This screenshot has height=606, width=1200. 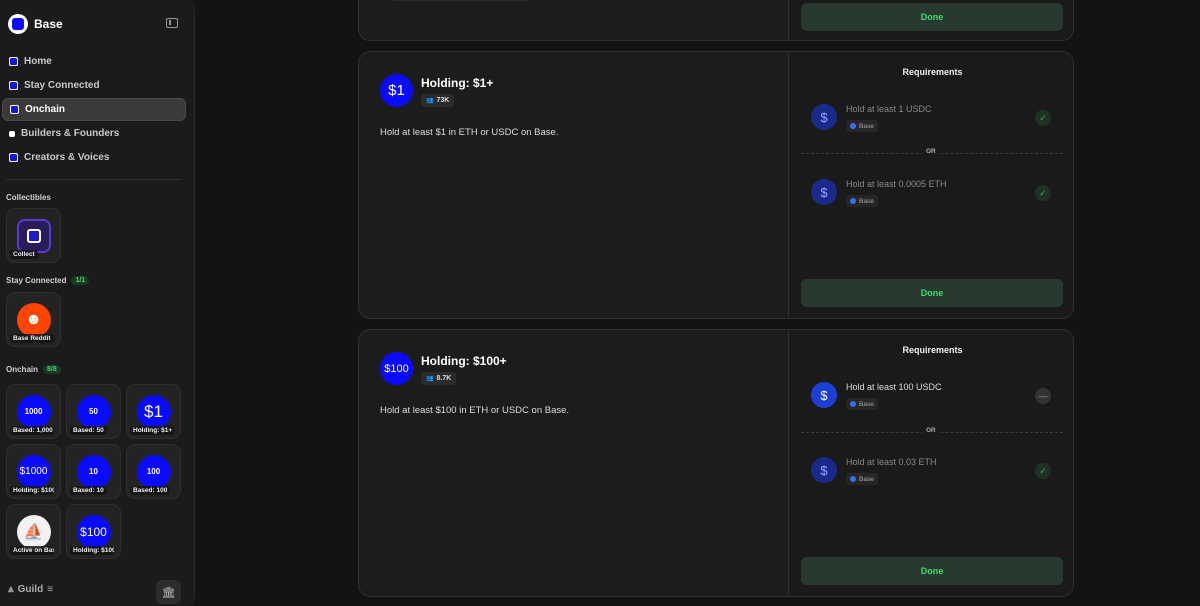 What do you see at coordinates (12, 133) in the screenshot?
I see `builders-icon` at bounding box center [12, 133].